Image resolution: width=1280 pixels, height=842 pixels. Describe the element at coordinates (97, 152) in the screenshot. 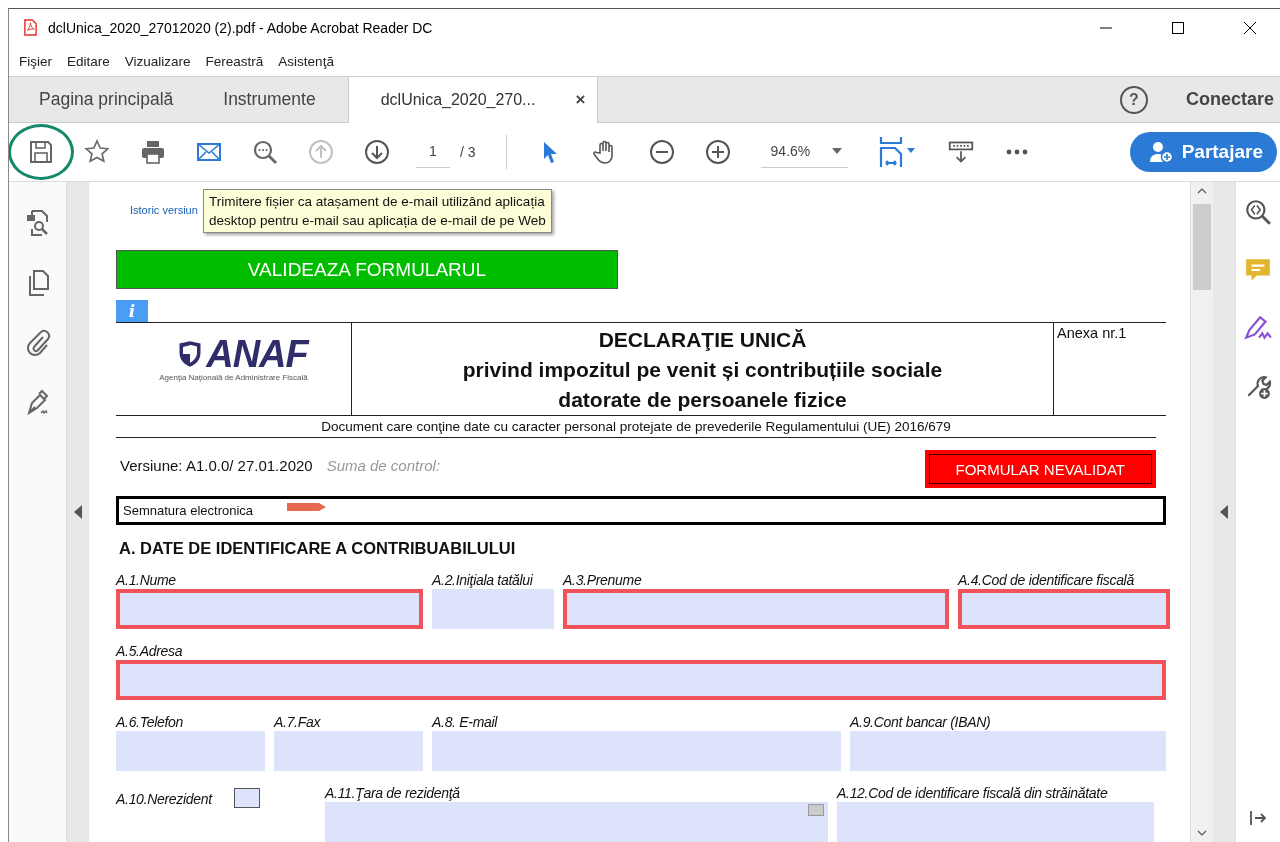

I see `star-icon` at that location.